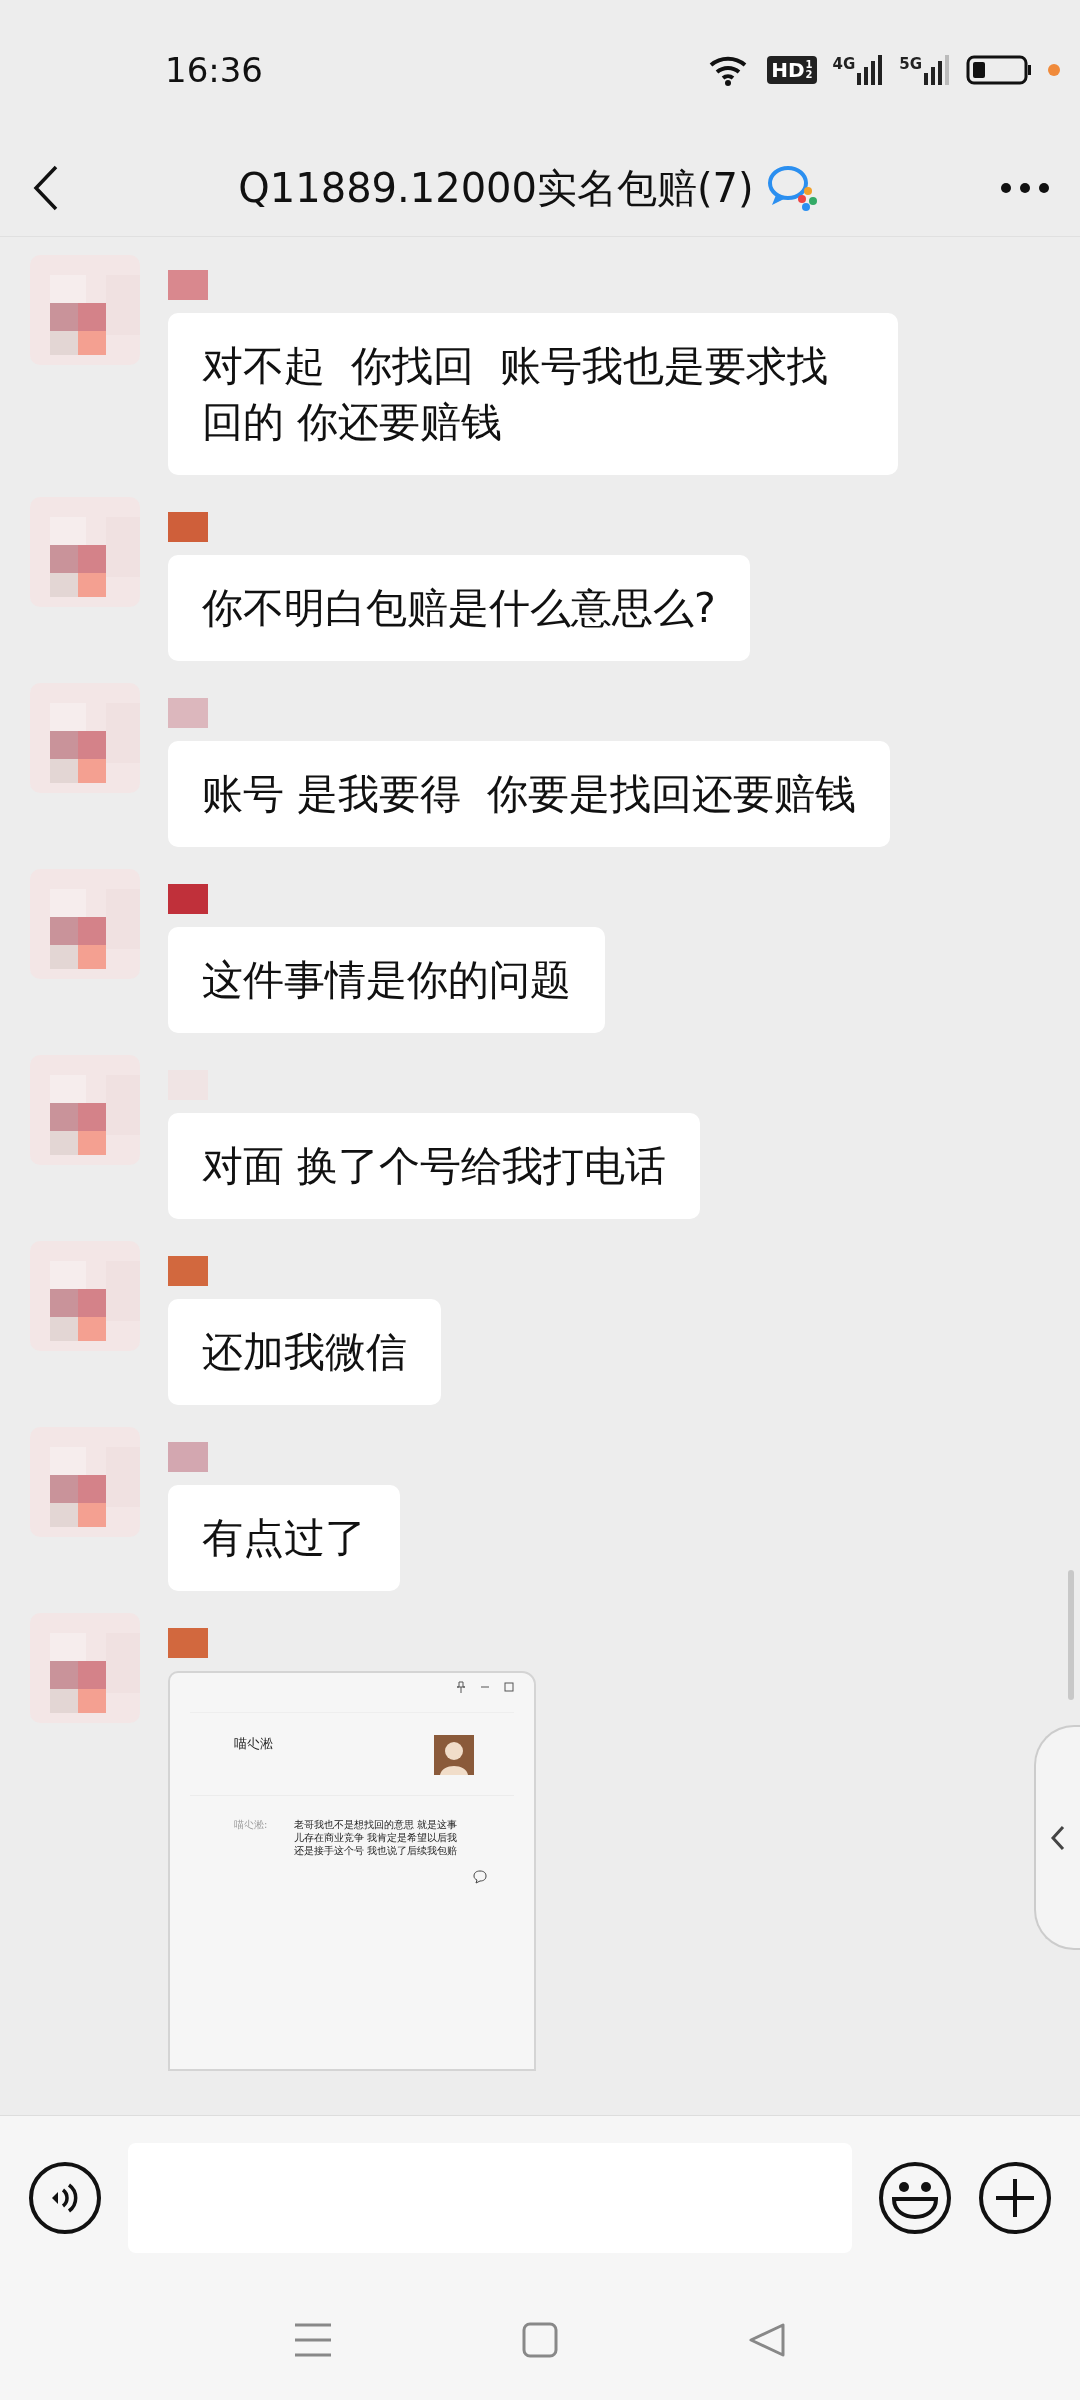  Describe the element at coordinates (1071, 1635) in the screenshot. I see `scrollbar-thumb` at that location.